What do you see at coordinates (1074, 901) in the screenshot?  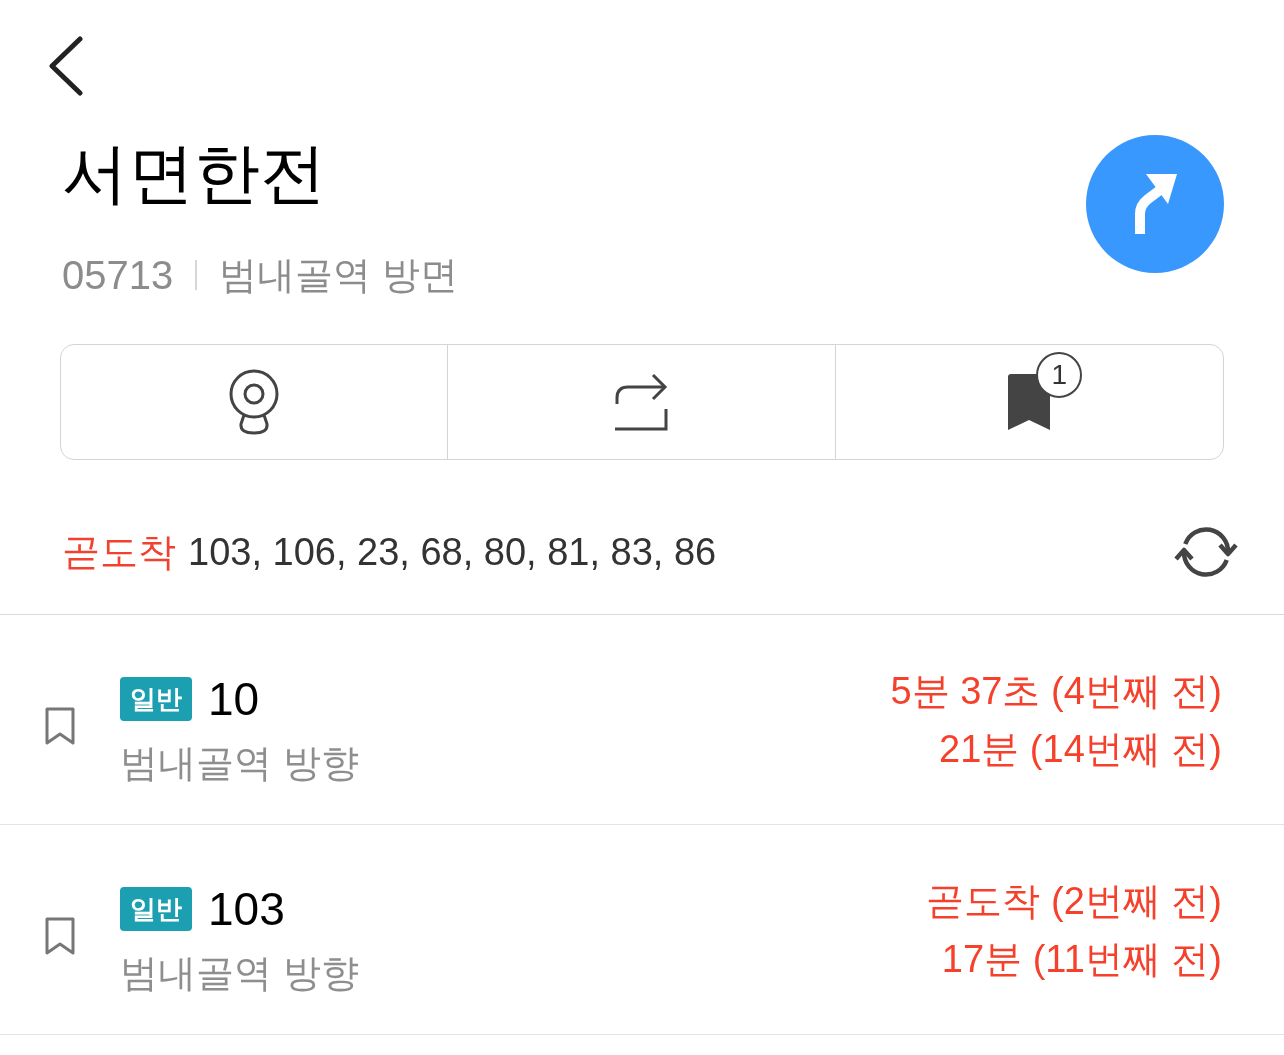 I see `arrival-time: 곧도착 (2번째 전)` at bounding box center [1074, 901].